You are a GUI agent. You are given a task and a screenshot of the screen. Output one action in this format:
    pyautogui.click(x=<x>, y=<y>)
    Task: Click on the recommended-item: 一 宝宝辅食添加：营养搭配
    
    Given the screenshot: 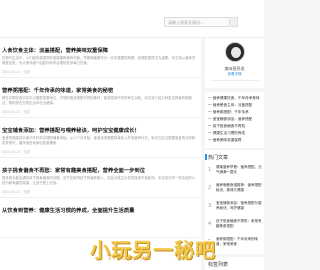 What is the action you would take?
    pyautogui.click(x=235, y=119)
    